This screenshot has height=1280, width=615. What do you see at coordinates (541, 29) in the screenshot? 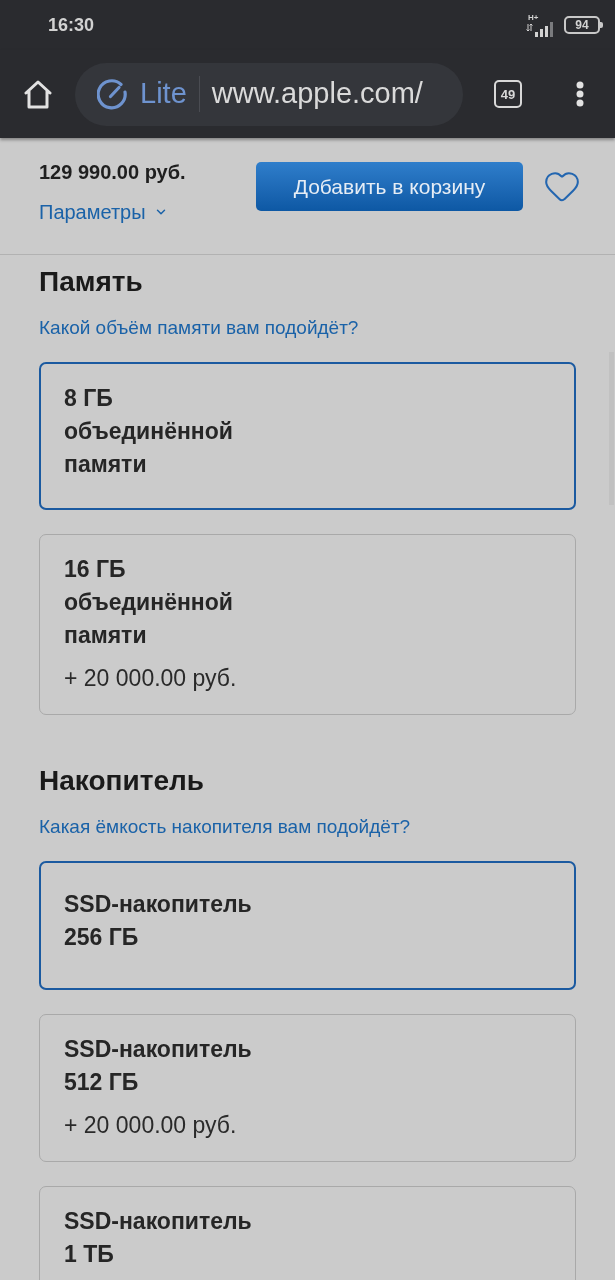
I see `signal-icon` at bounding box center [541, 29].